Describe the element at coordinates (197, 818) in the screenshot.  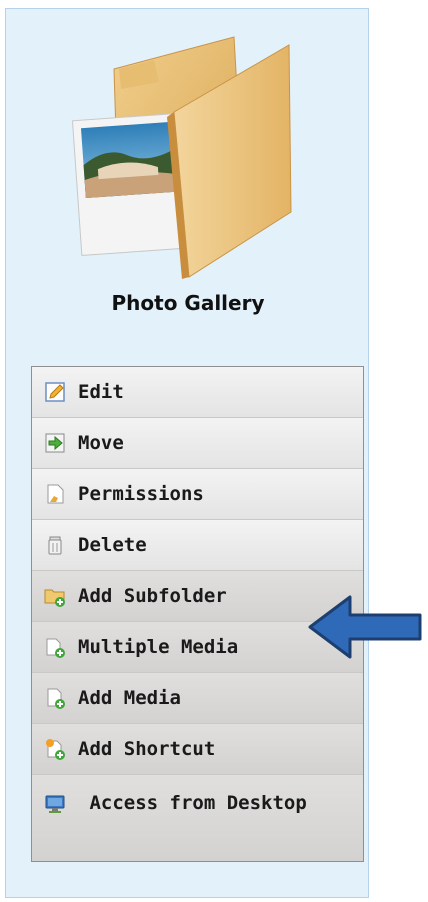
I see `access-from-desktop-button: Access from Desktop` at that location.